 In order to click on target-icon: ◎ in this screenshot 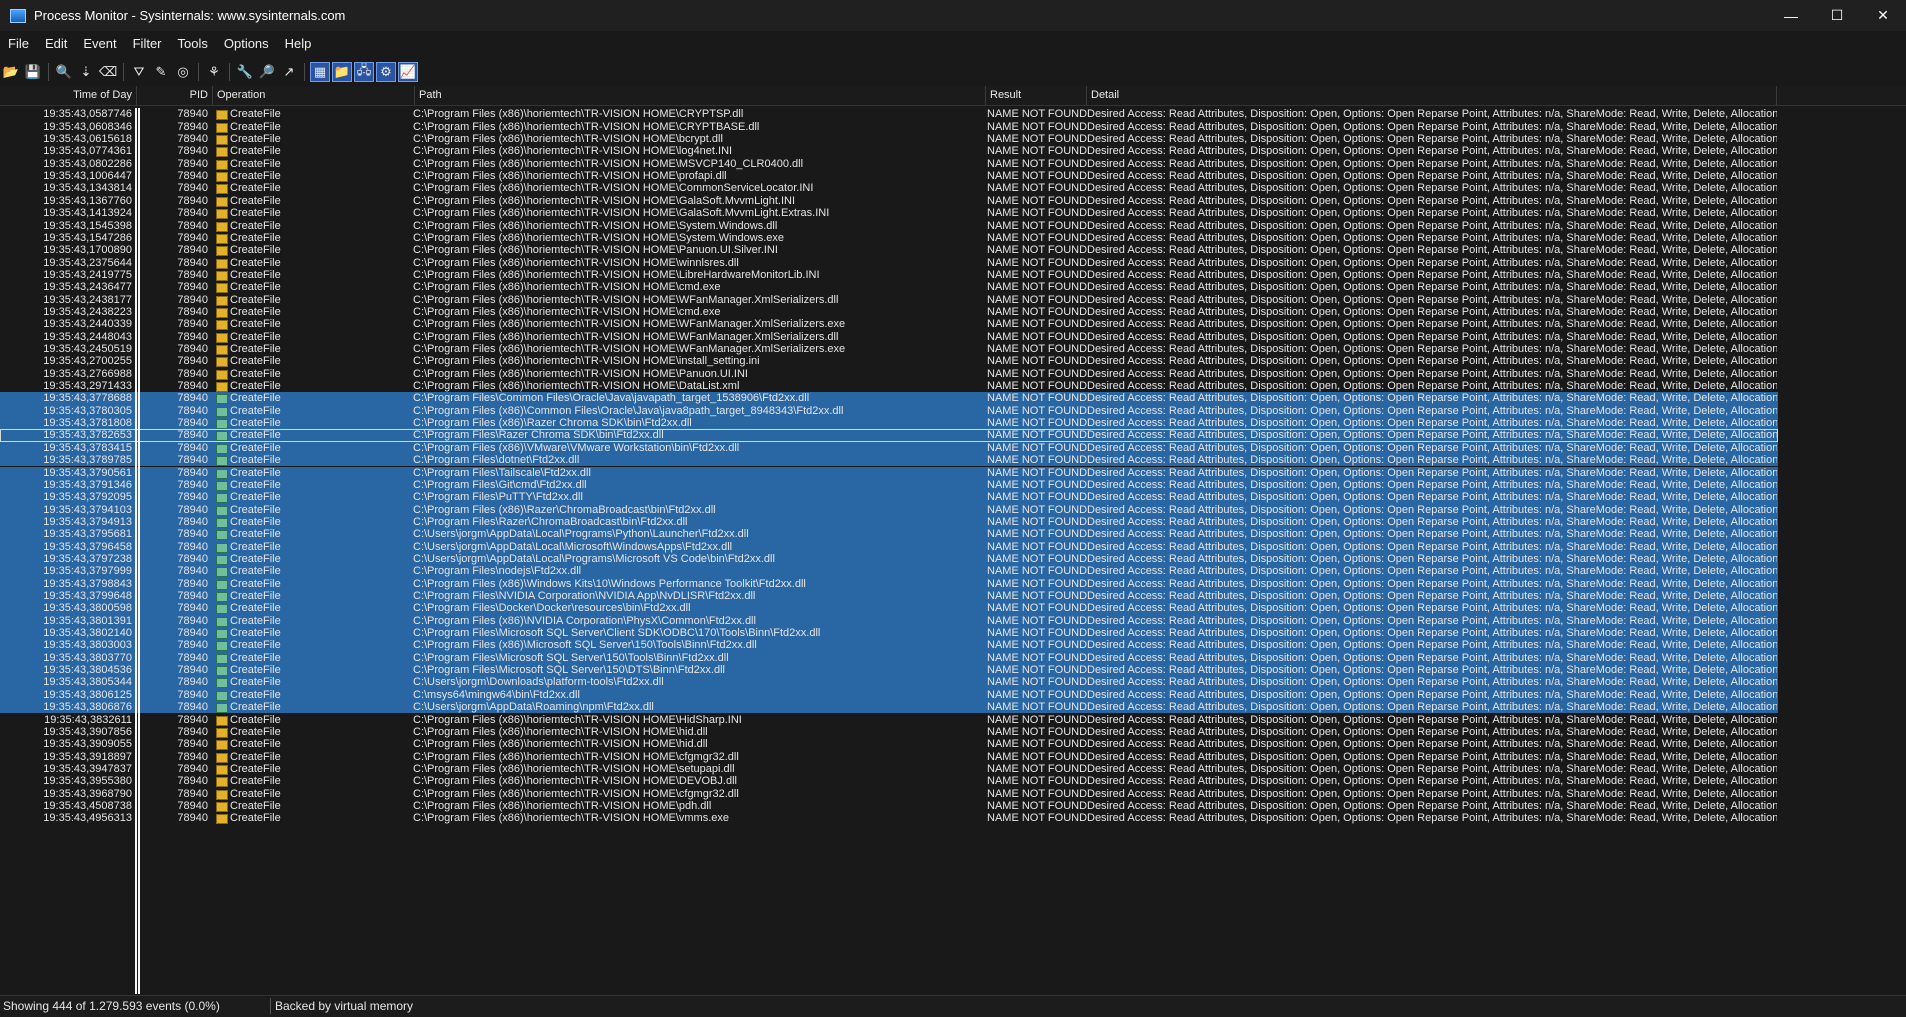, I will do `click(183, 72)`.